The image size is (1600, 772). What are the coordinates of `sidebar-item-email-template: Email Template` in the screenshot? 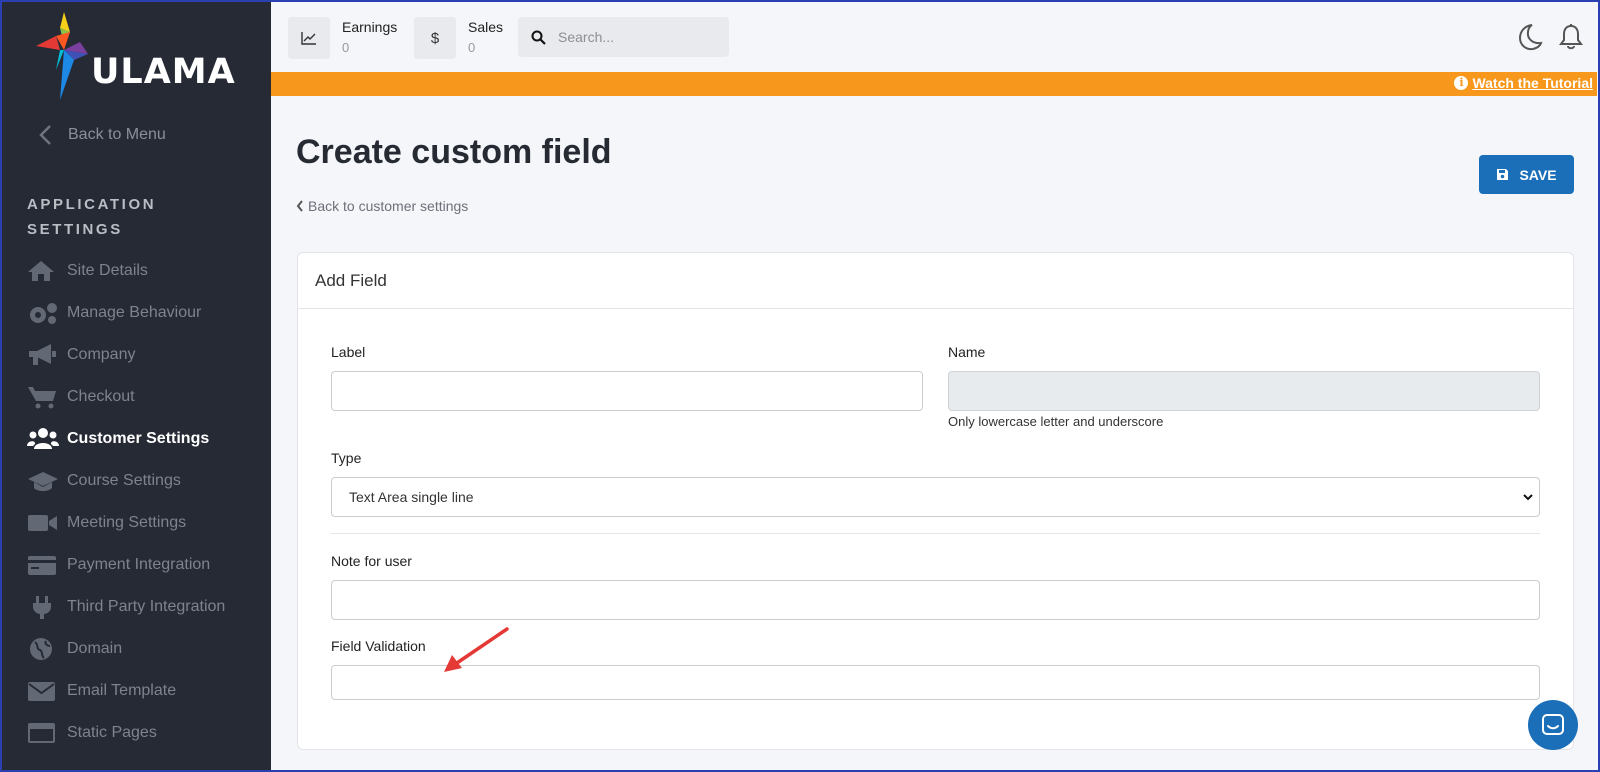 It's located at (147, 691).